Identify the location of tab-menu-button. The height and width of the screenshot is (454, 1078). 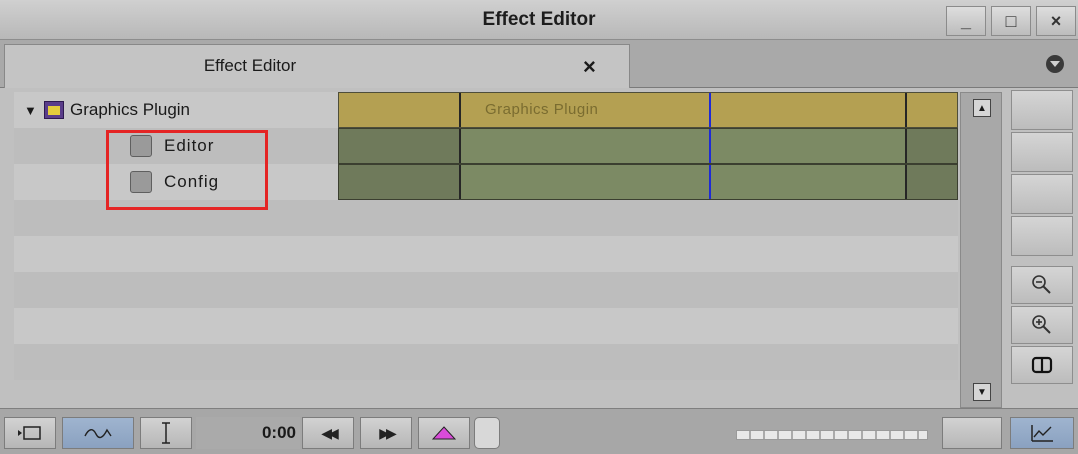
(1055, 64).